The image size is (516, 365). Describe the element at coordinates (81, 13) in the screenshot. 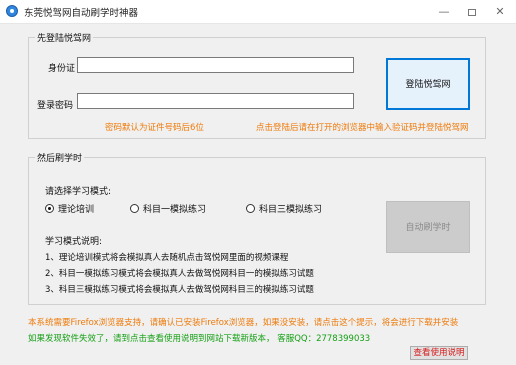

I see `window-title: 东莞悦驾网自动刷学时神器` at that location.